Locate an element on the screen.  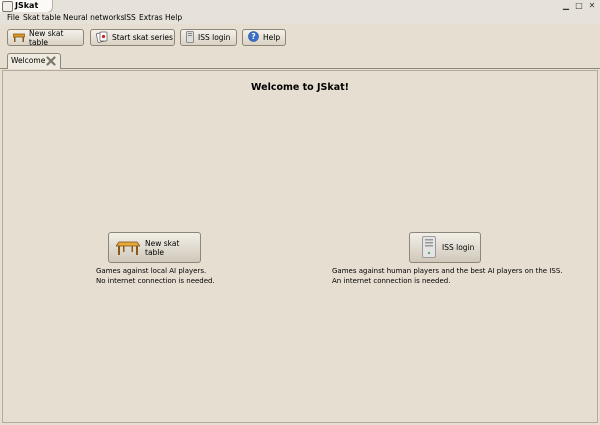
cards-icon is located at coordinates (102, 38).